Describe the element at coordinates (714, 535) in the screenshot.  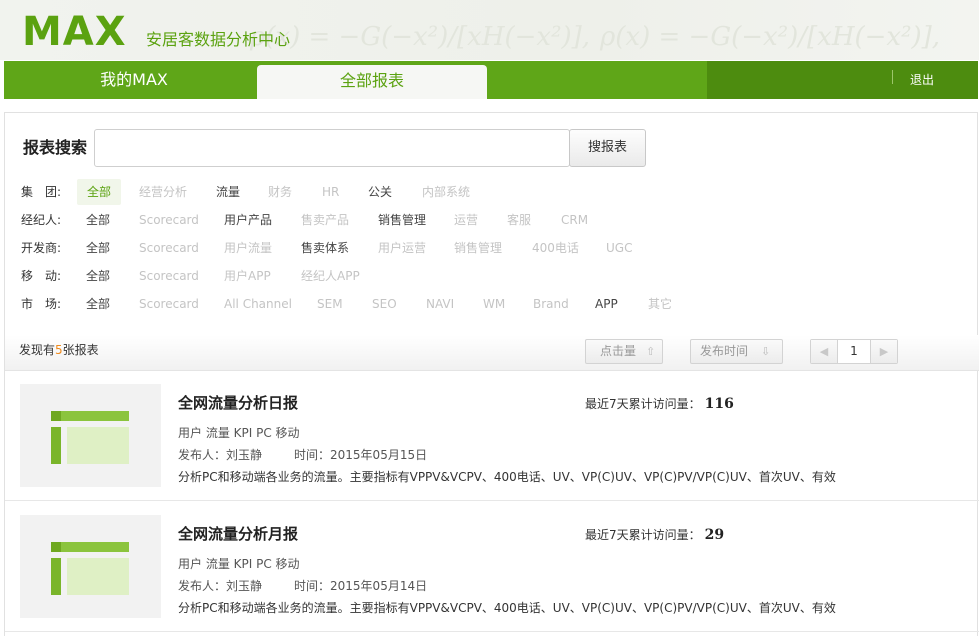
I see `visit-count-value: 29` at that location.